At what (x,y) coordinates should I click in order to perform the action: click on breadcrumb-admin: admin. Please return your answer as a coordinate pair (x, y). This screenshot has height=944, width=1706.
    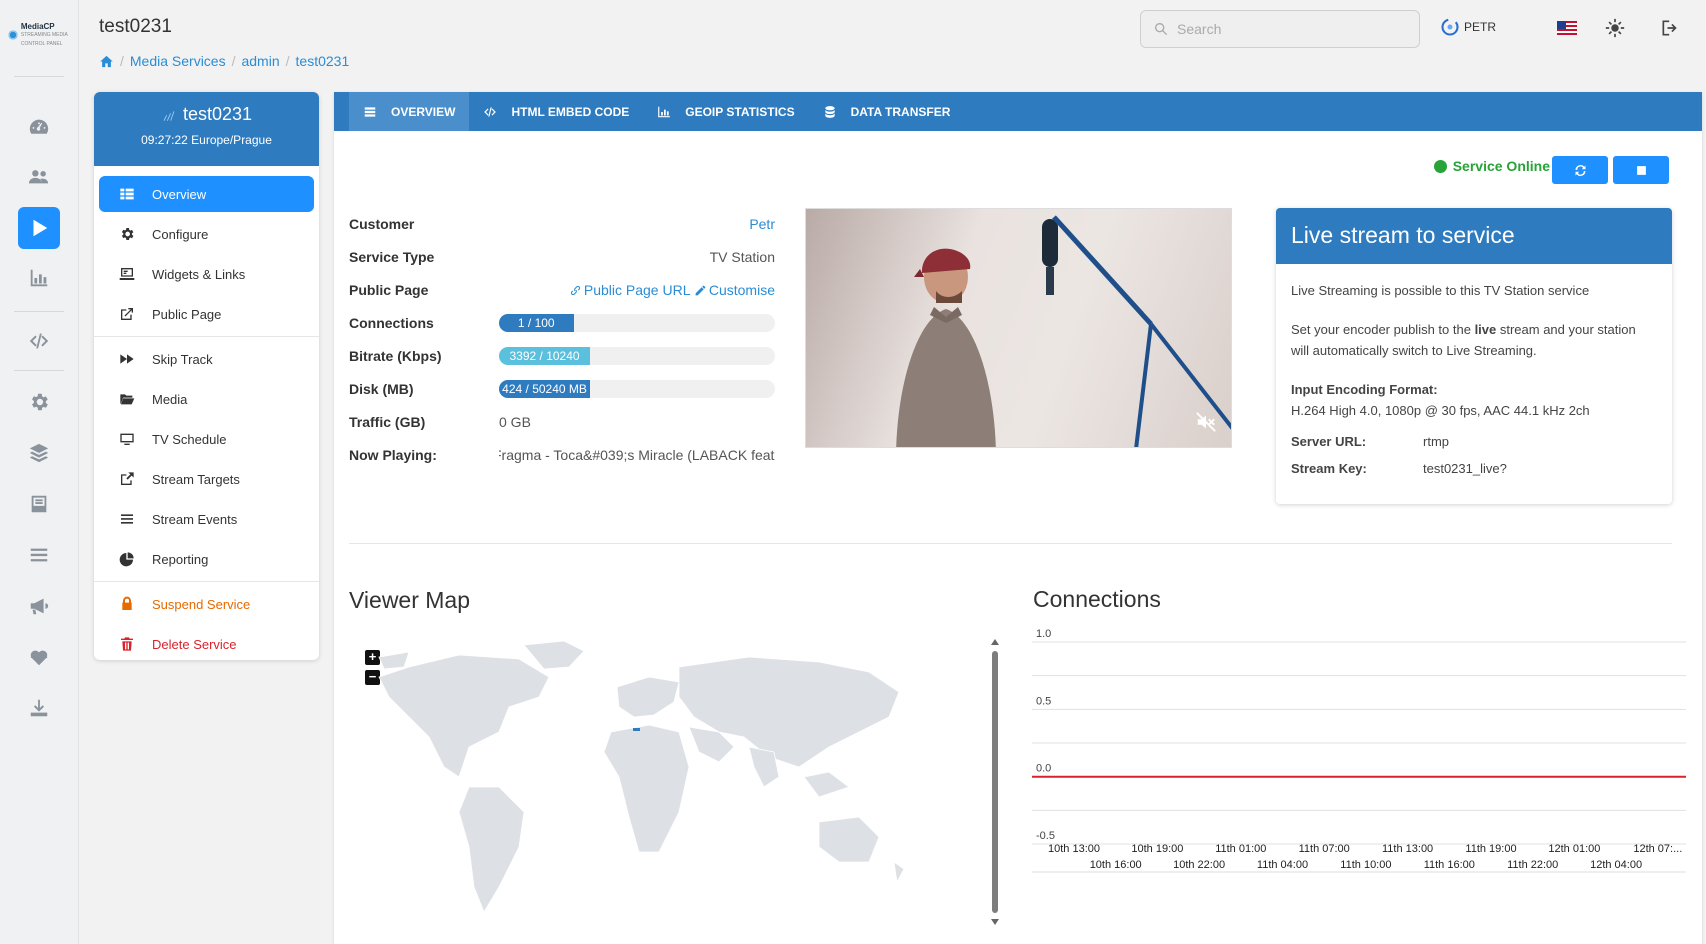
    Looking at the image, I should click on (260, 61).